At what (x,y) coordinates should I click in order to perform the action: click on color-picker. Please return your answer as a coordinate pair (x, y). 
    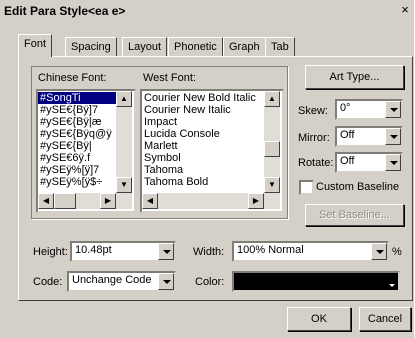
    Looking at the image, I should click on (316, 281).